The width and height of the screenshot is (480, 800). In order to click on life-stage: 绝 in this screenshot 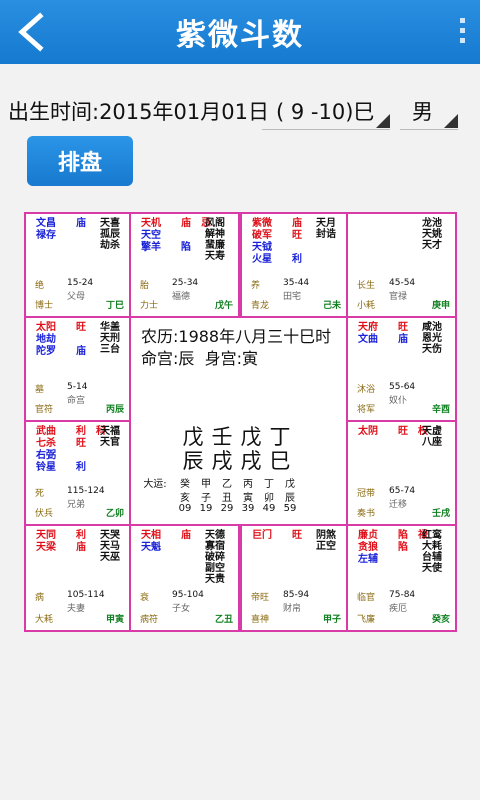, I will do `click(40, 286)`.